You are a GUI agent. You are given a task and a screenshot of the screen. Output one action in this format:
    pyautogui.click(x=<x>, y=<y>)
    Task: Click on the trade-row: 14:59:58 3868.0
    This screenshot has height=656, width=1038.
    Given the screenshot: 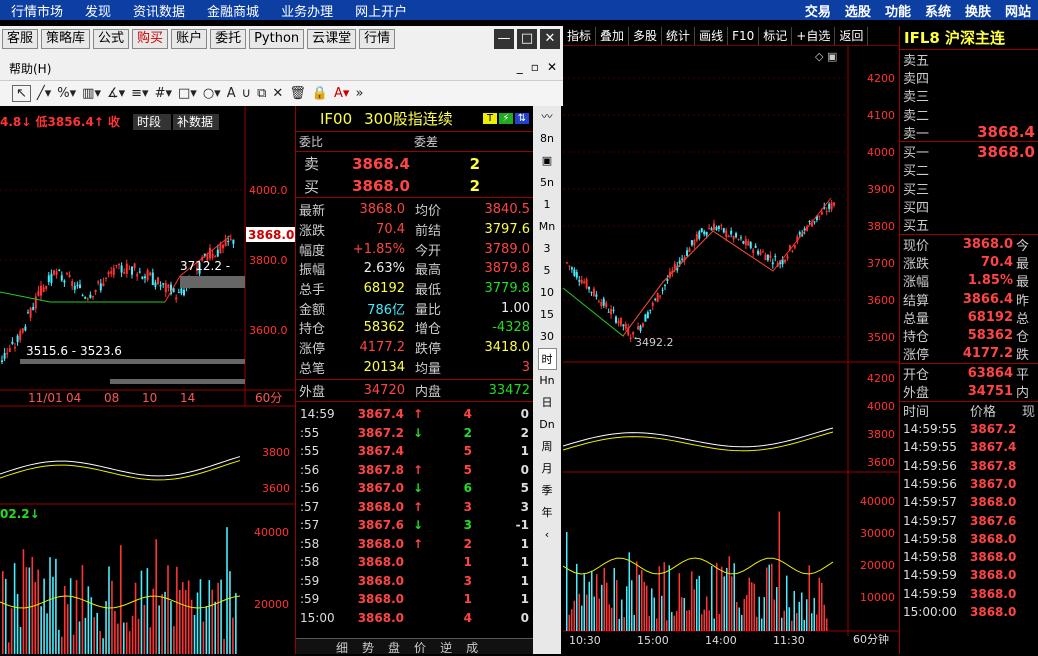 What is the action you would take?
    pyautogui.click(x=969, y=539)
    